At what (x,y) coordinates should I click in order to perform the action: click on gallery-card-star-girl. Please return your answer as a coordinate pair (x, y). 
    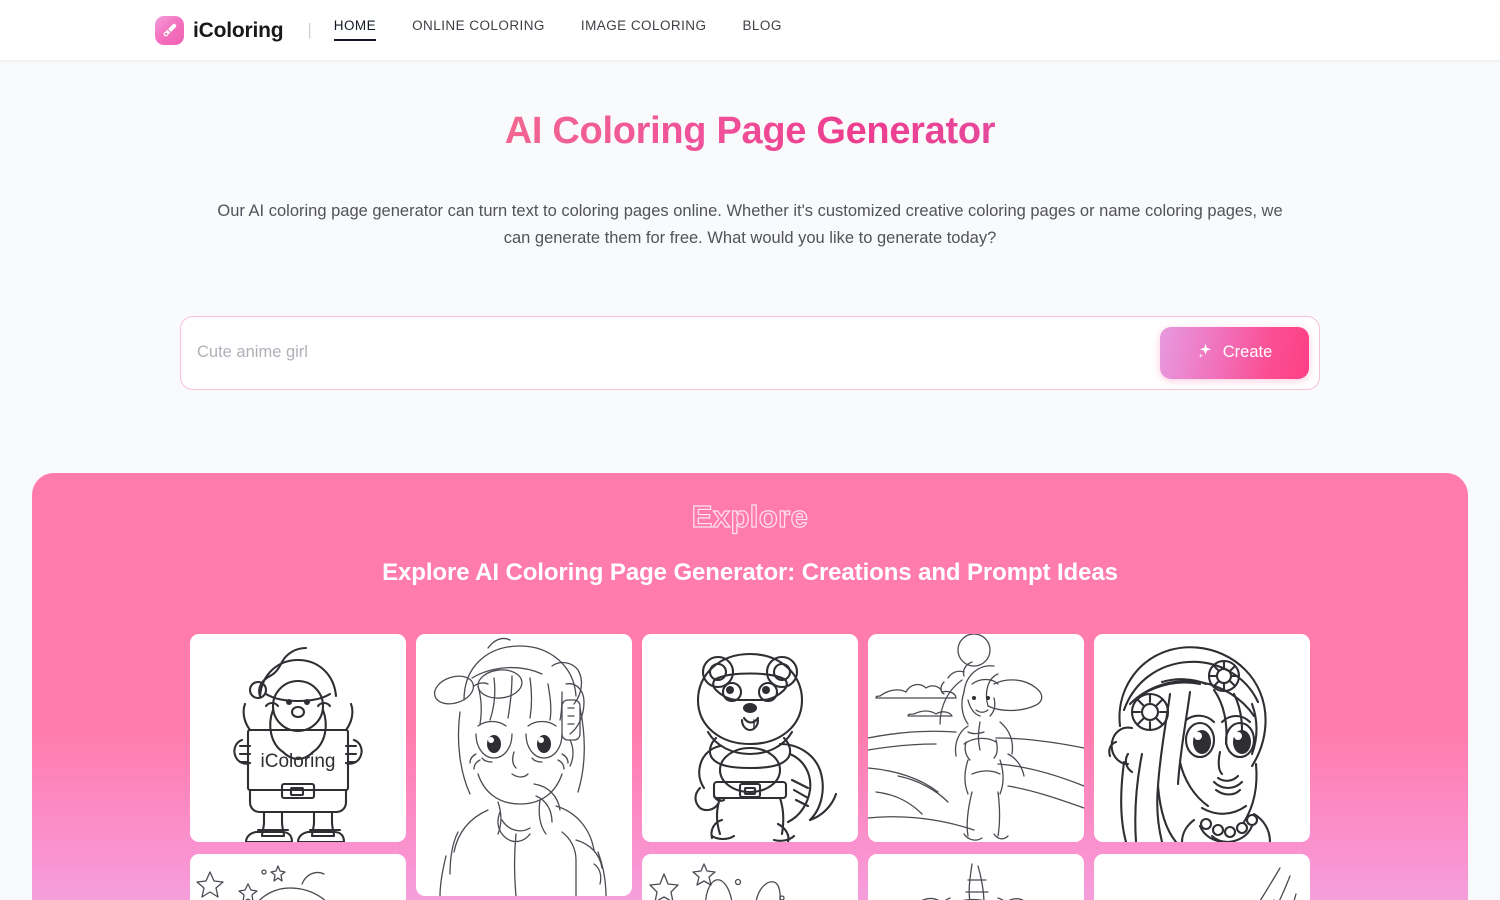
    Looking at the image, I should click on (298, 876).